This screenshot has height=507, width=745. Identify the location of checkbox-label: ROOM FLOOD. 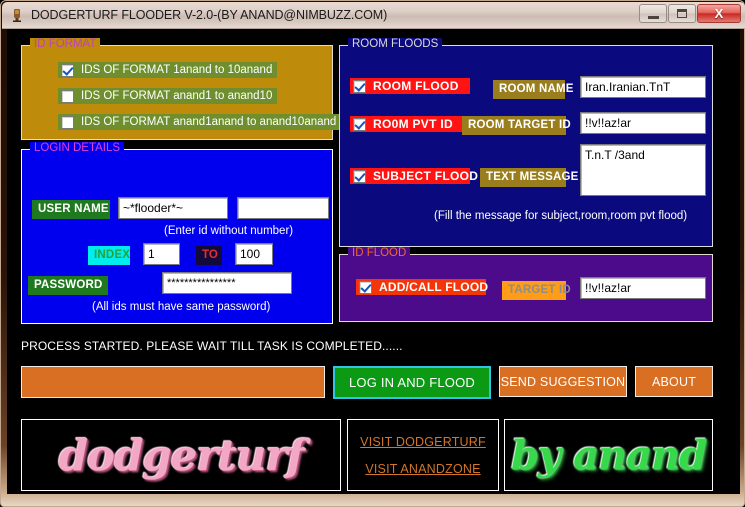
(416, 86).